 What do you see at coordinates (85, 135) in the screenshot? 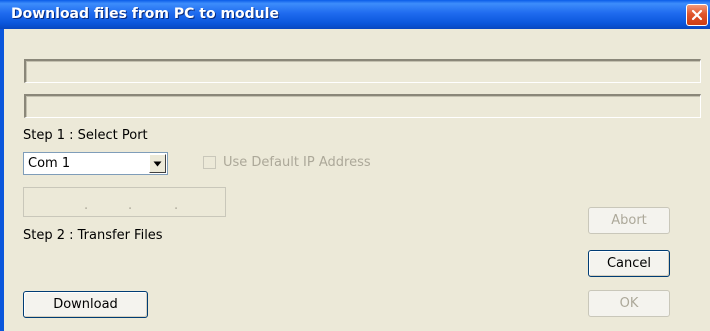
I see `step1-label: Step 1 : Select Port` at bounding box center [85, 135].